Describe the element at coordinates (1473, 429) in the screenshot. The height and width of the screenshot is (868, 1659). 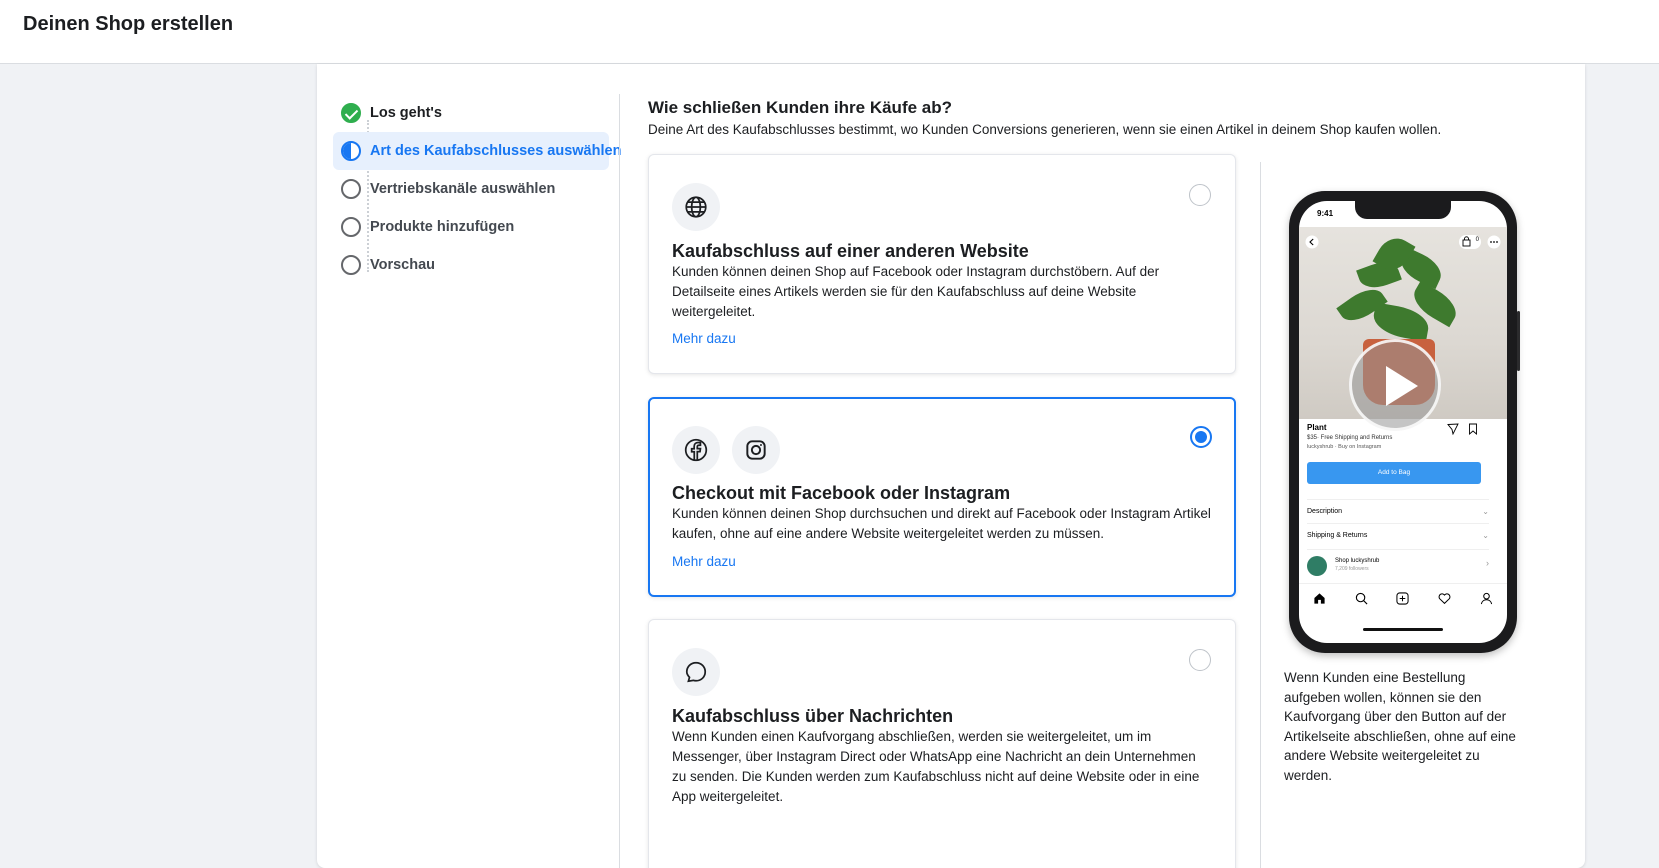
I see `bookmark-icon` at that location.